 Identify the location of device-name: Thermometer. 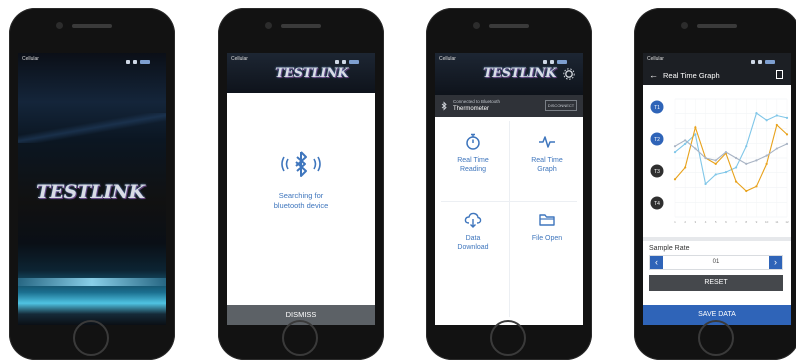
(471, 109).